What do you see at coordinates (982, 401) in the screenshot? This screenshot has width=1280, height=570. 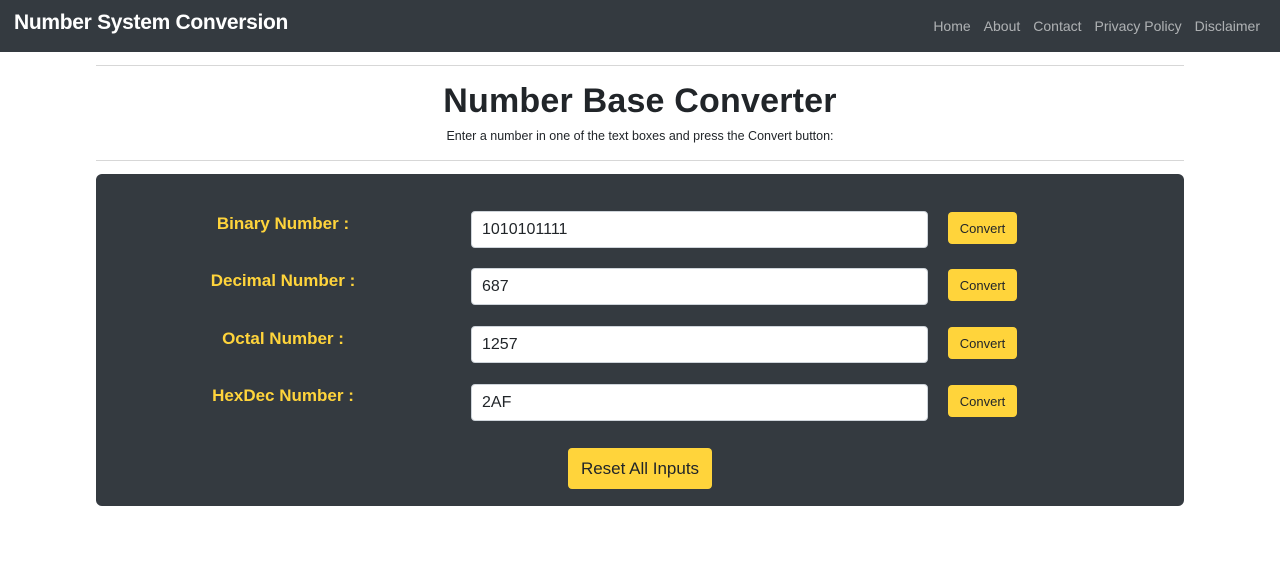 I see `hexdec-convert-button: Convert` at bounding box center [982, 401].